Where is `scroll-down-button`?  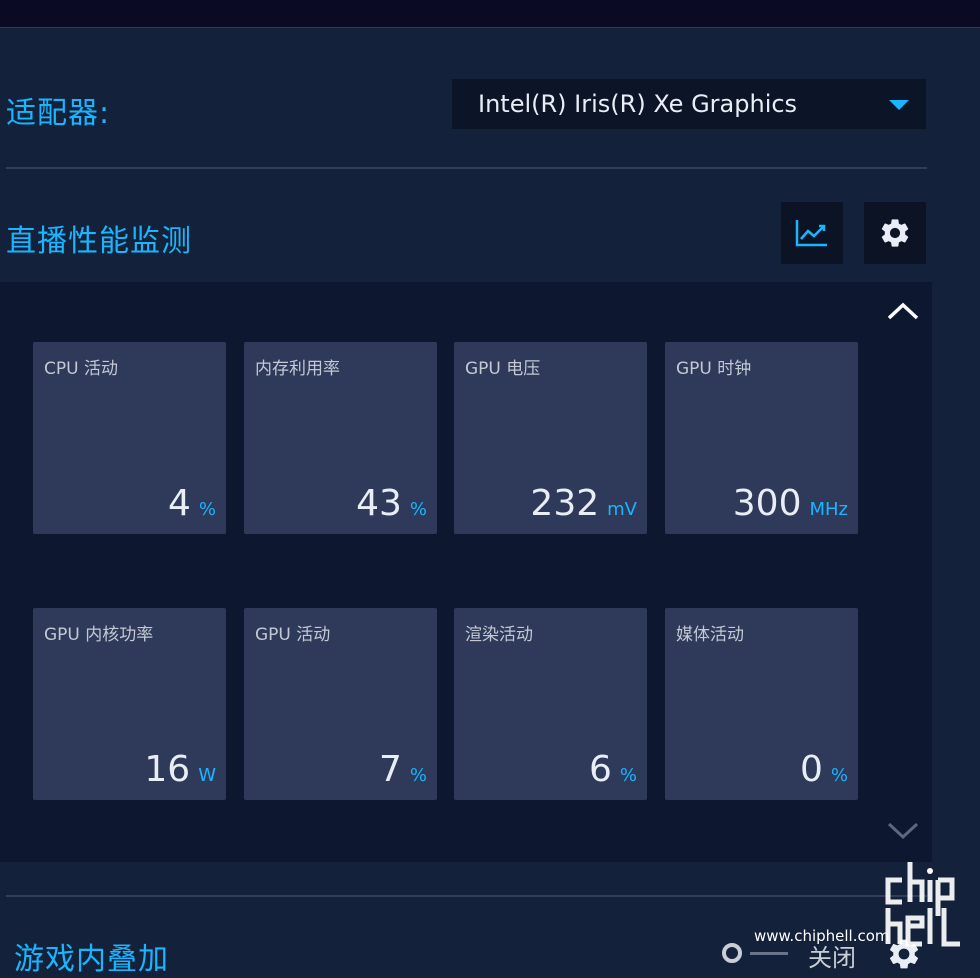
scroll-down-button is located at coordinates (903, 830).